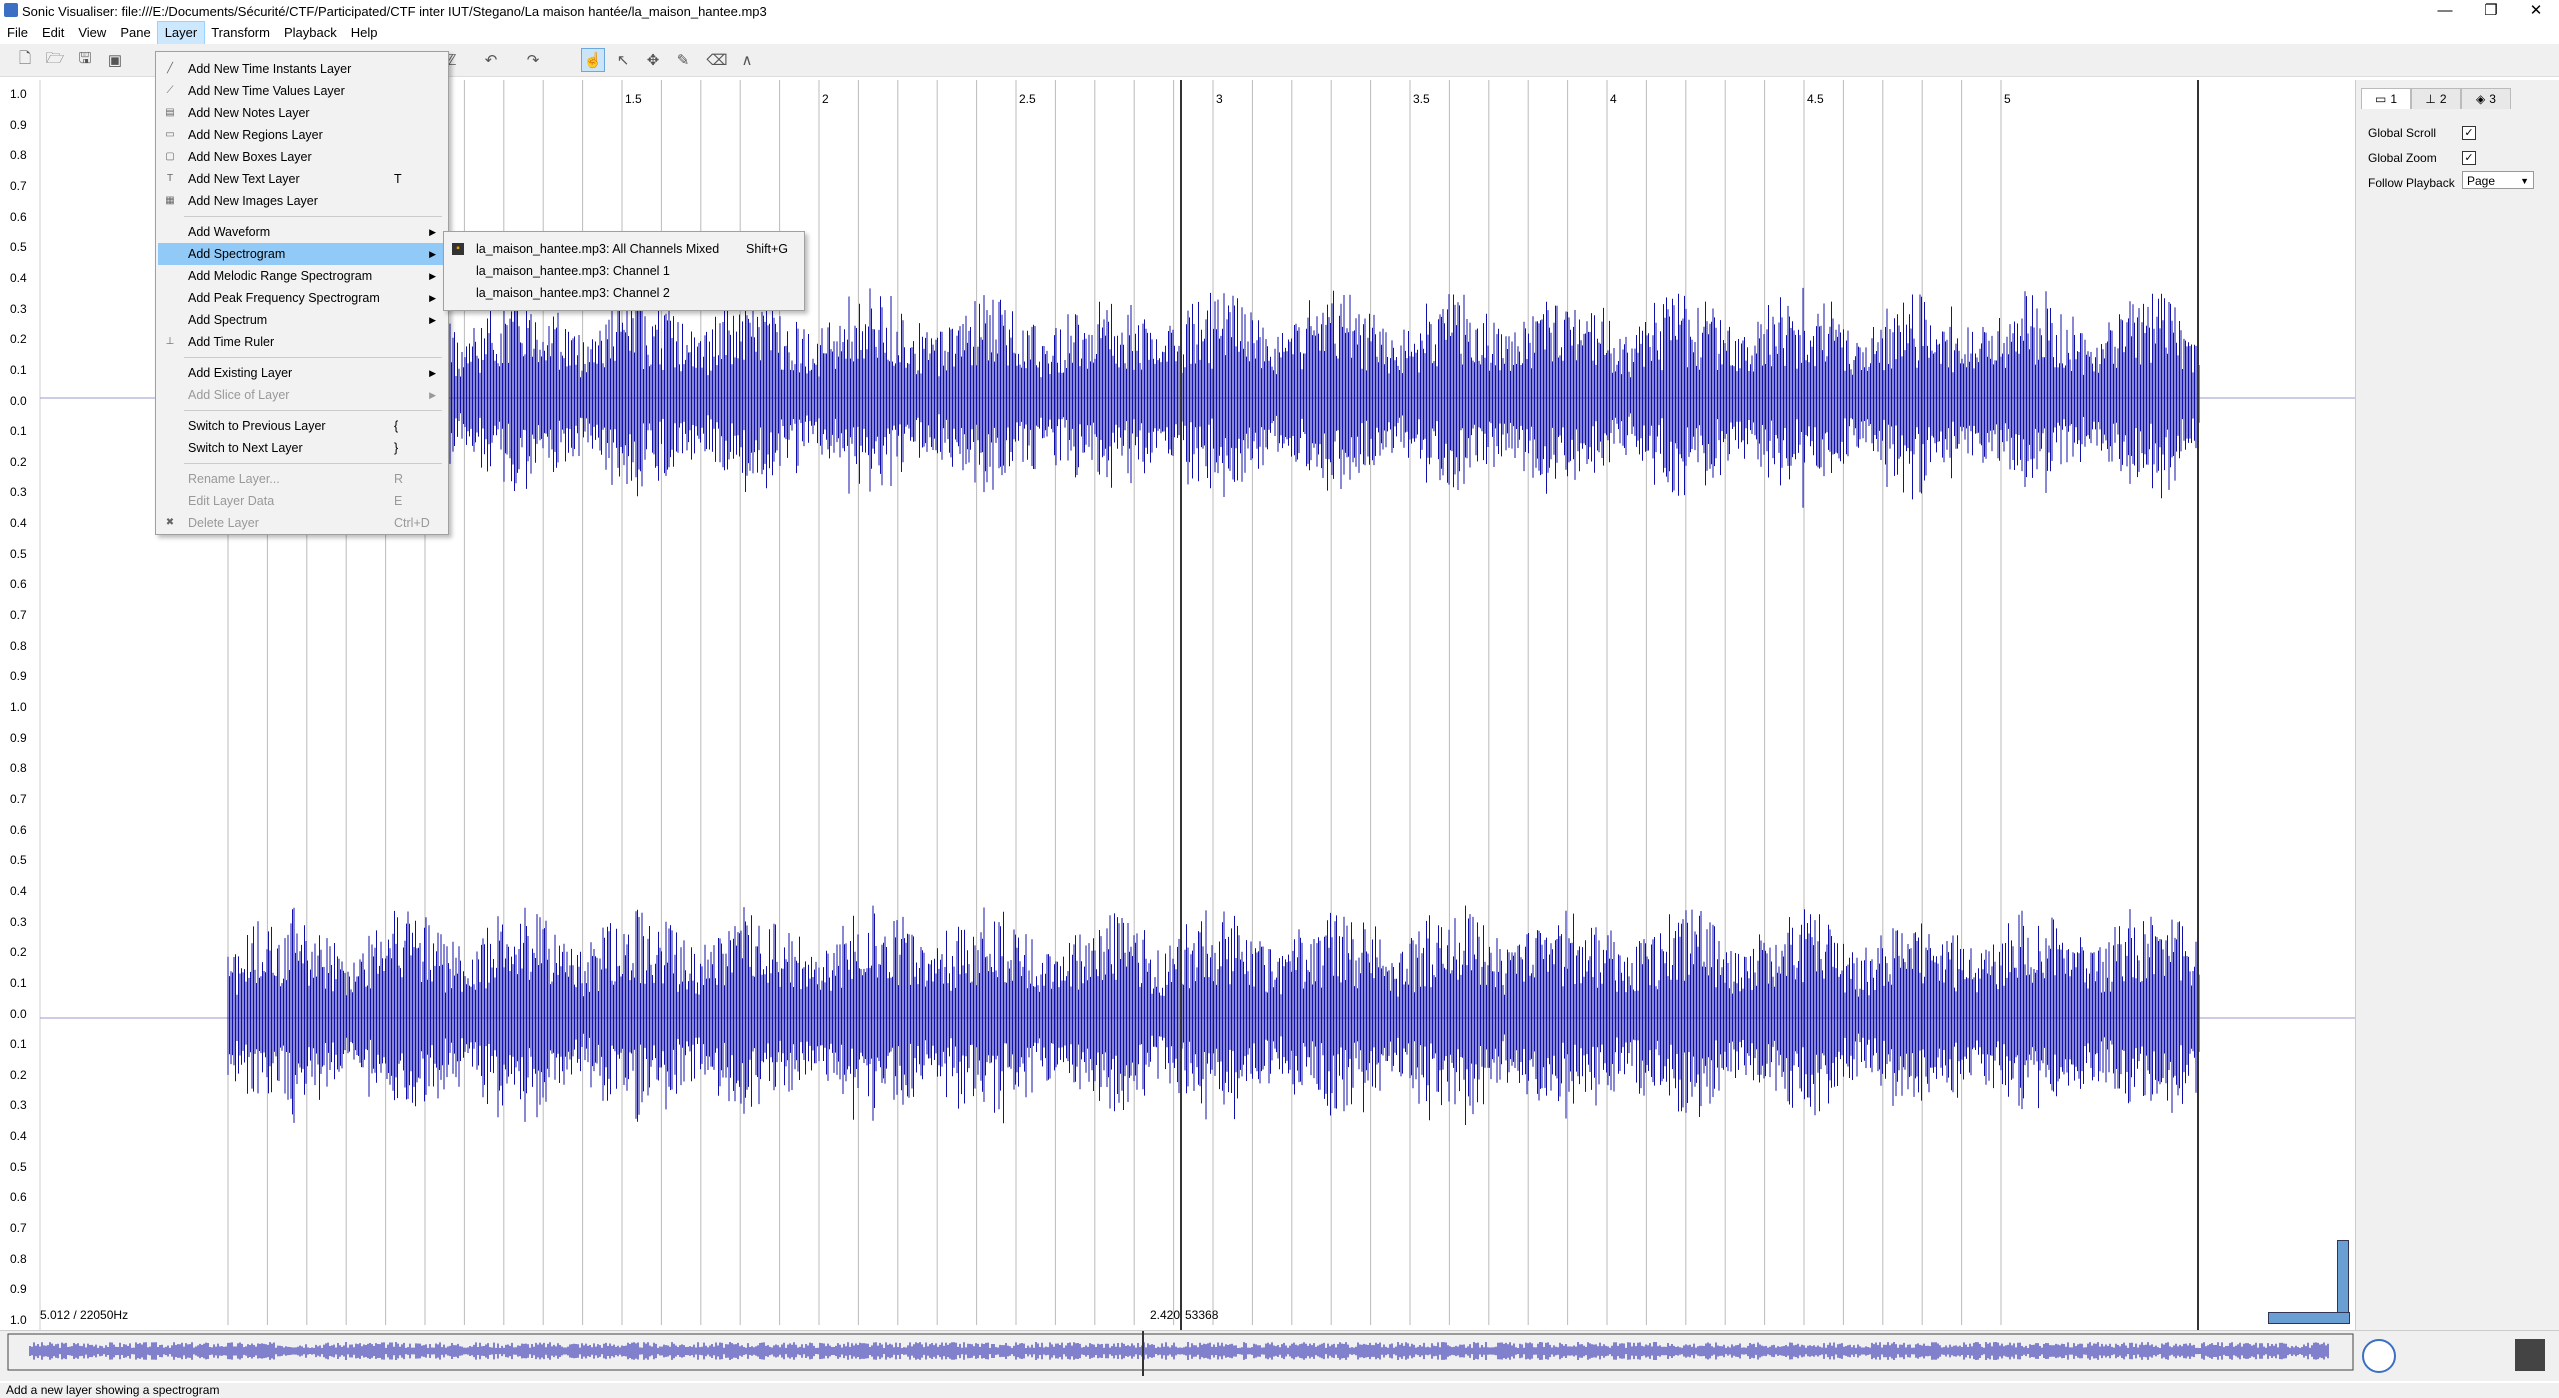 This screenshot has width=2559, height=1398. Describe the element at coordinates (717, 60) in the screenshot. I see `erase-tool-icon: ⌫` at that location.